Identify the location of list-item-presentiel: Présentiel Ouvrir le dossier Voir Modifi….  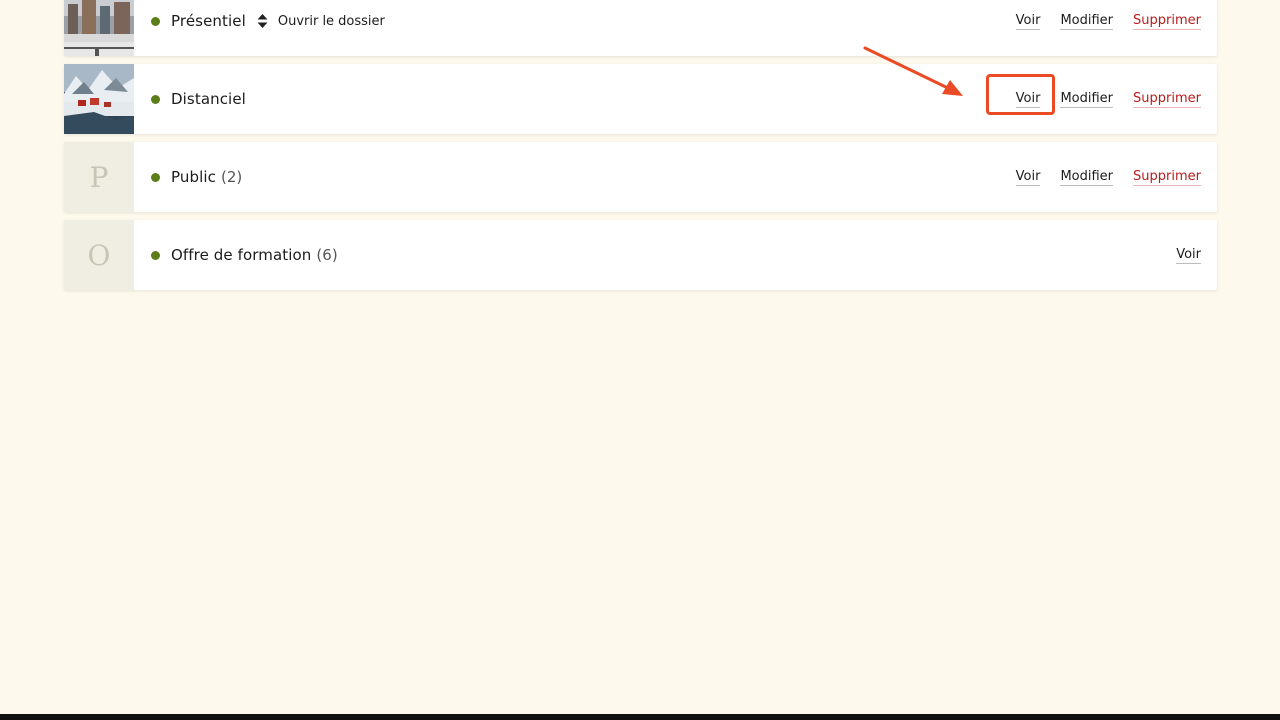
(640, 28).